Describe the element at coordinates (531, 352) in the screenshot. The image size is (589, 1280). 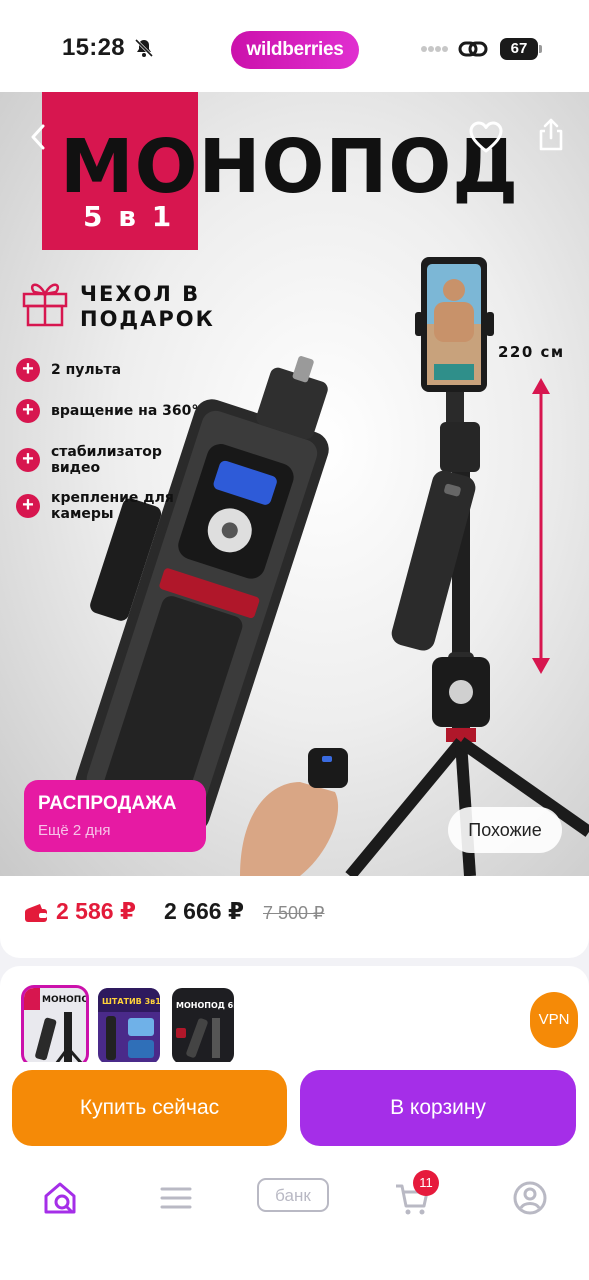
I see `height-label: 220 см` at that location.